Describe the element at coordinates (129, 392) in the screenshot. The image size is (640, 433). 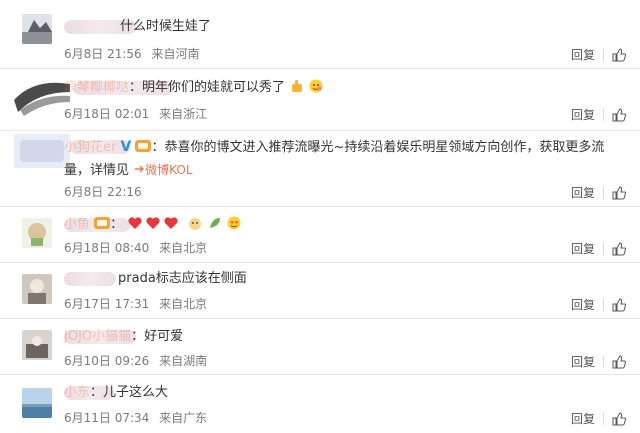
I see `comment-body: ：儿子这么大` at that location.